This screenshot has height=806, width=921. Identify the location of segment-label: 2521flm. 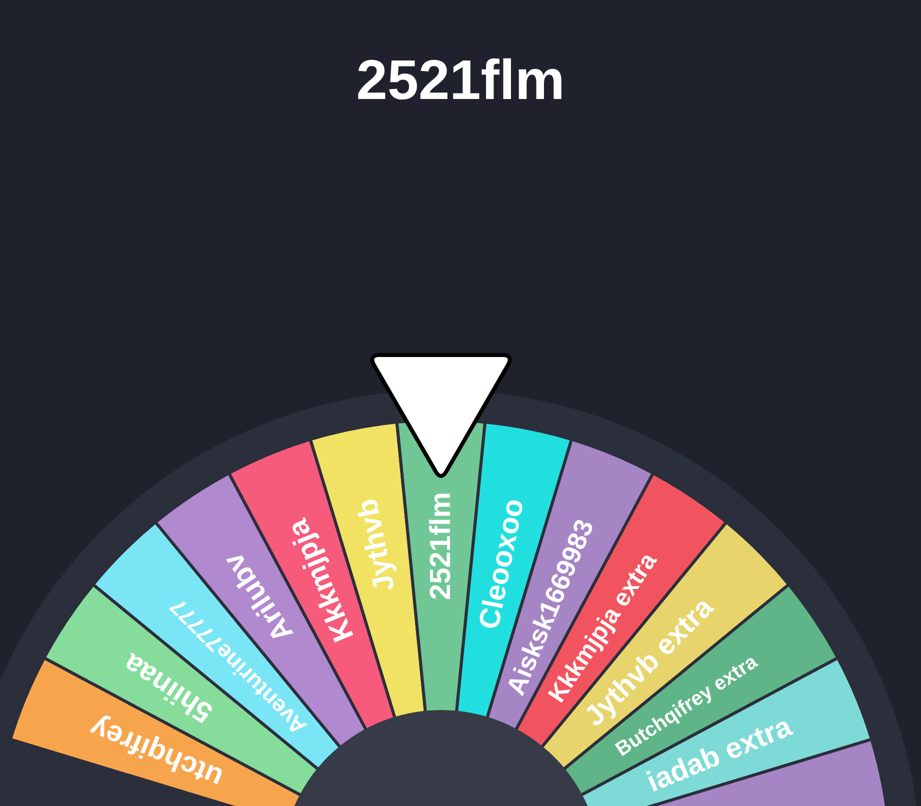
(441, 546).